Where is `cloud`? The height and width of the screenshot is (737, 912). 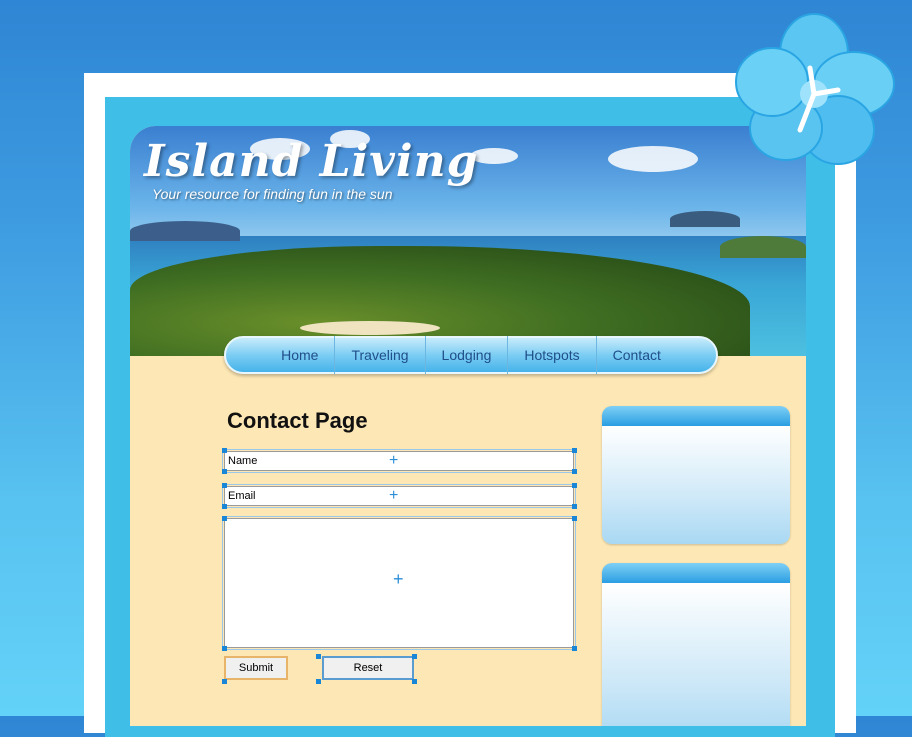 cloud is located at coordinates (653, 159).